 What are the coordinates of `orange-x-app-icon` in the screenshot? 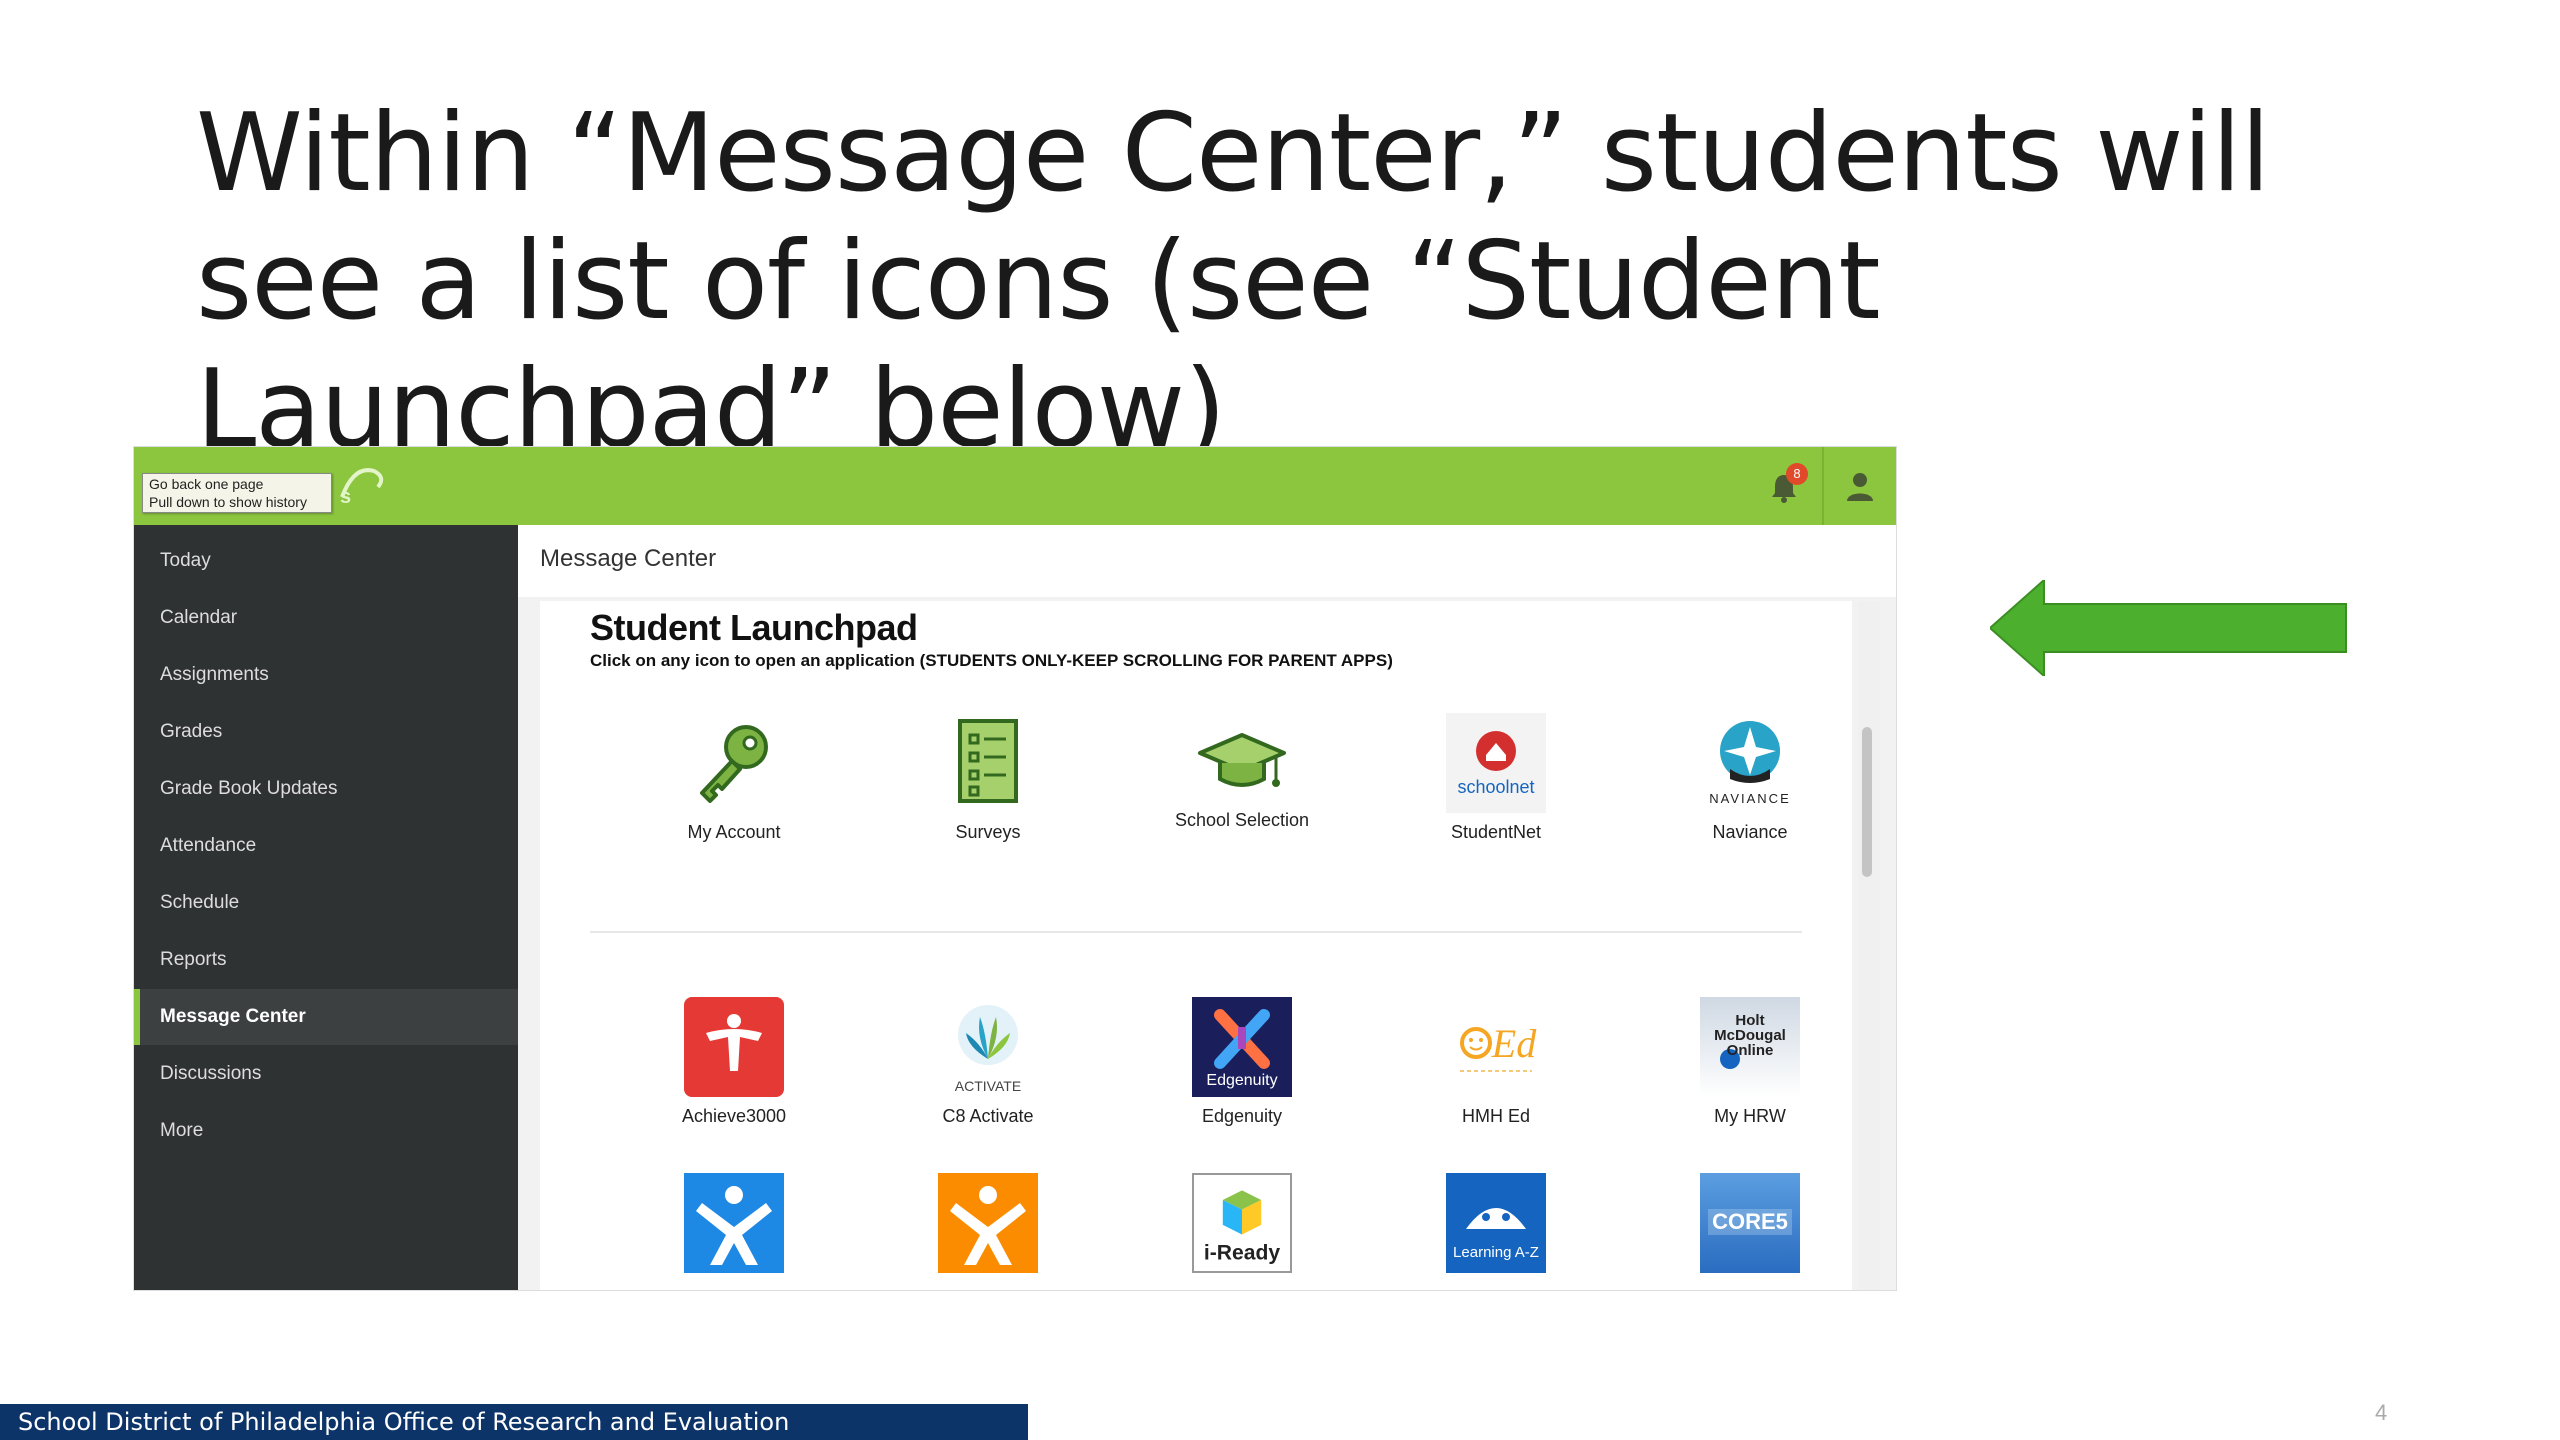 It's located at (988, 1223).